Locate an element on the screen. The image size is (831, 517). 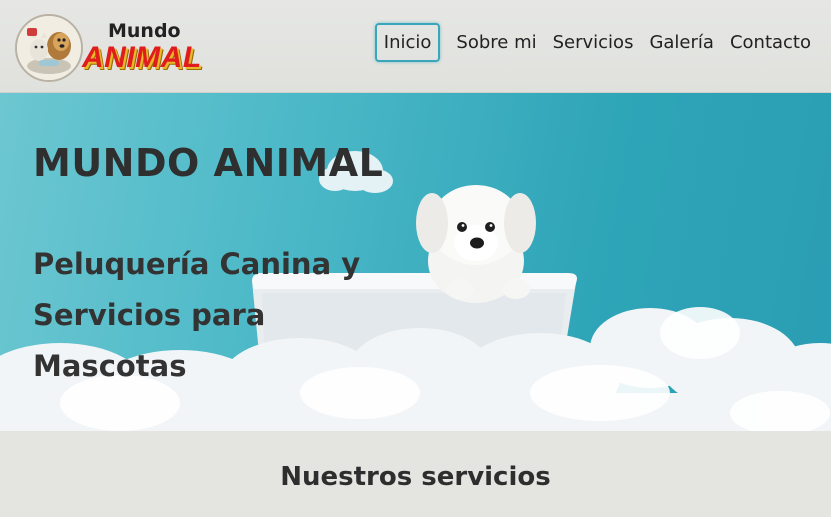
services-section-title: Nuestros servicios is located at coordinates (415, 477).